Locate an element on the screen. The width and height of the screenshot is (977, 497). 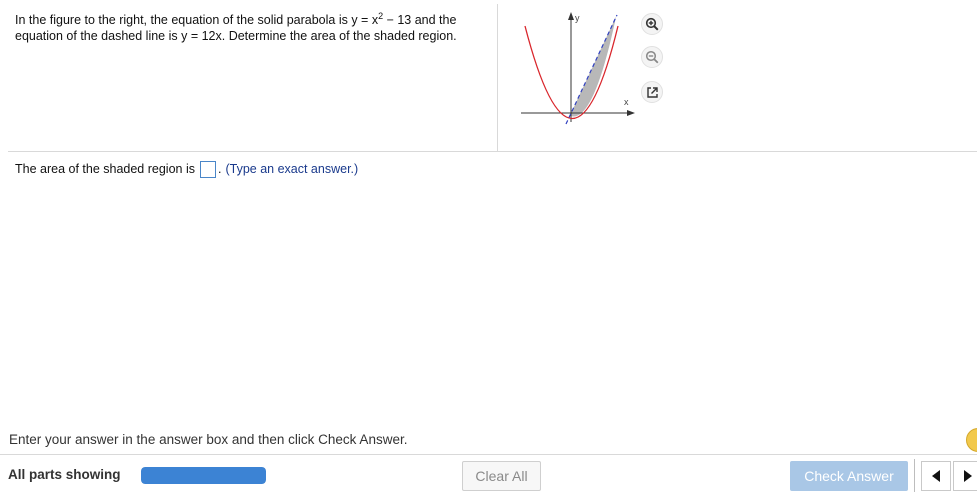
popout-icon is located at coordinates (652, 92).